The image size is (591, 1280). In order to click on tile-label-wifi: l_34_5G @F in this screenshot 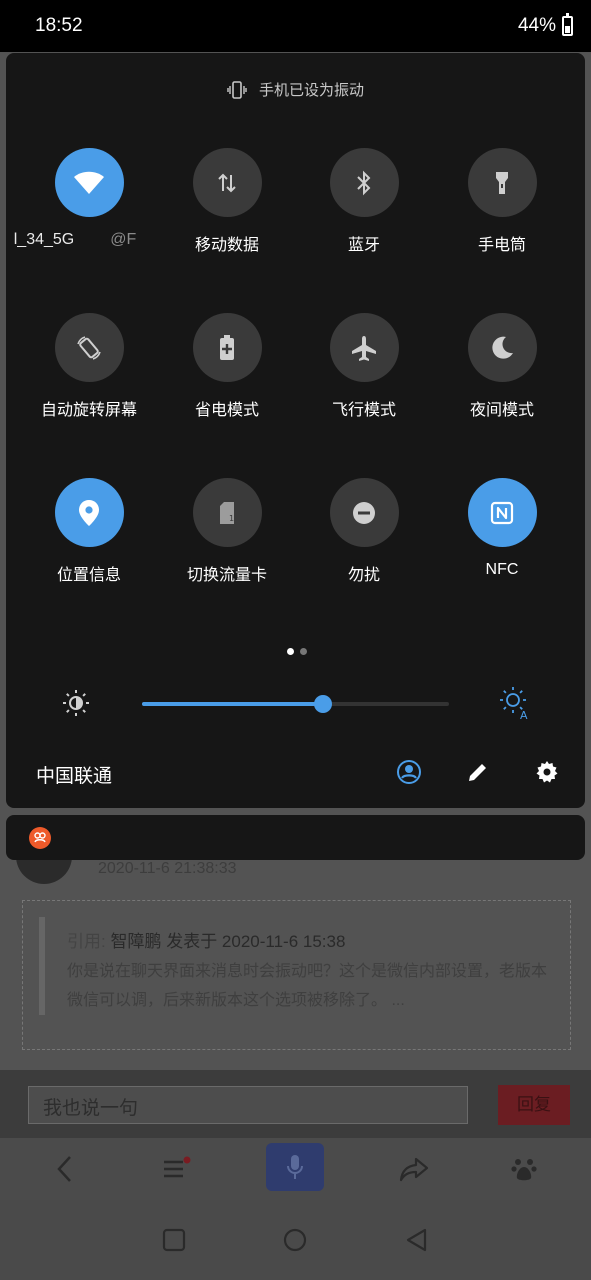, I will do `click(79, 240)`.